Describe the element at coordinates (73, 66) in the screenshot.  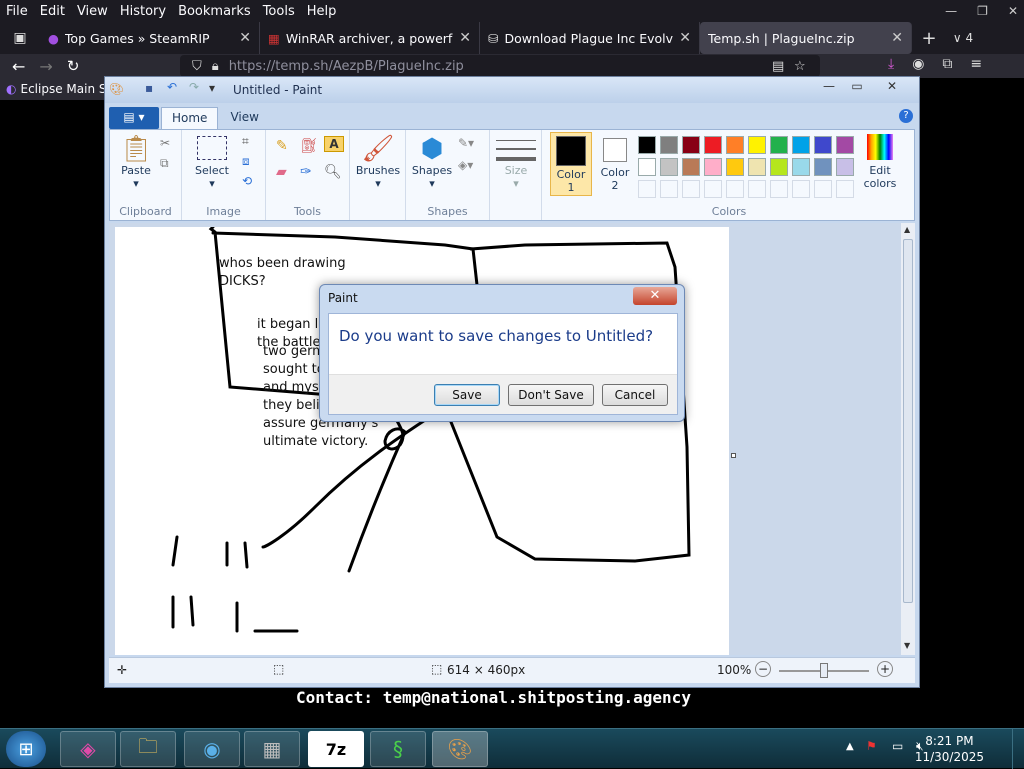
I see `reload-icon: ↻` at that location.